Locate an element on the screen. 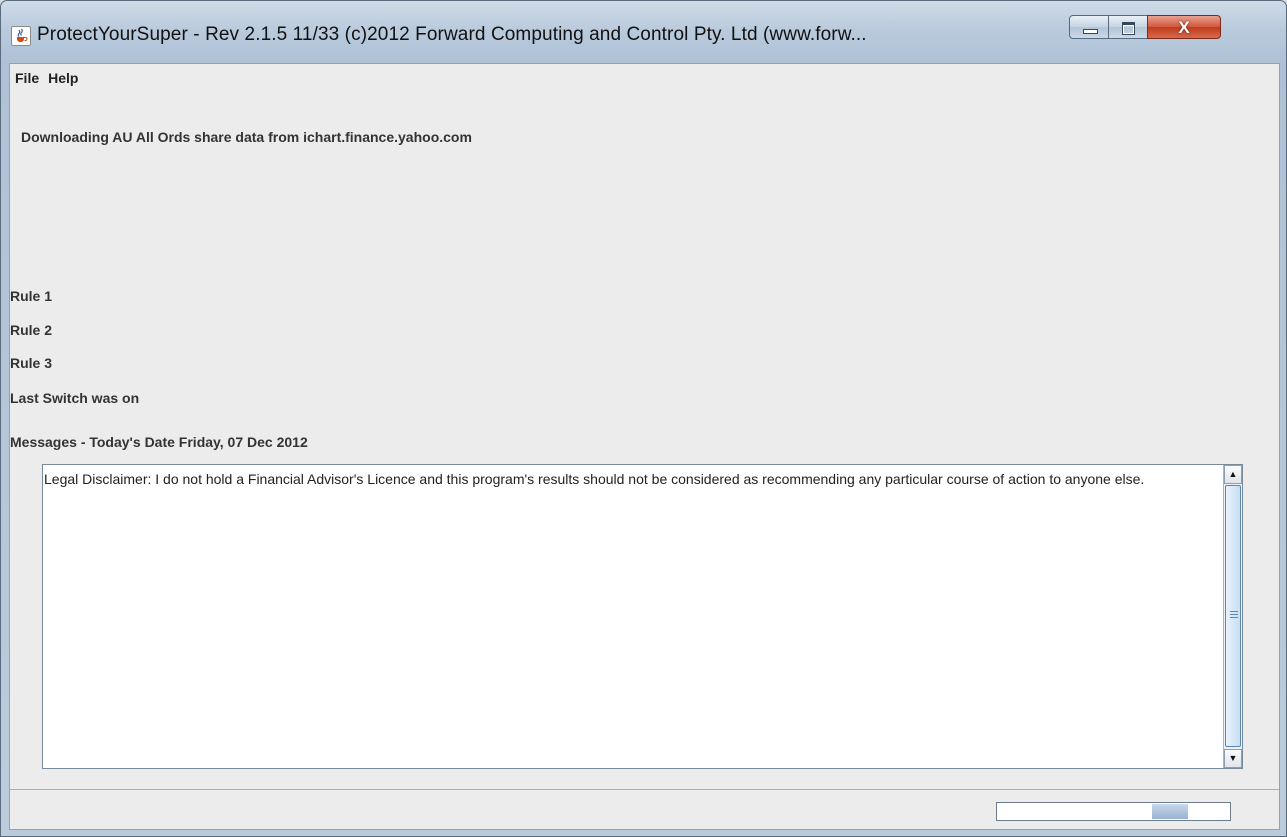  vertical-scrollbar: ▲ ▼ is located at coordinates (1232, 616).